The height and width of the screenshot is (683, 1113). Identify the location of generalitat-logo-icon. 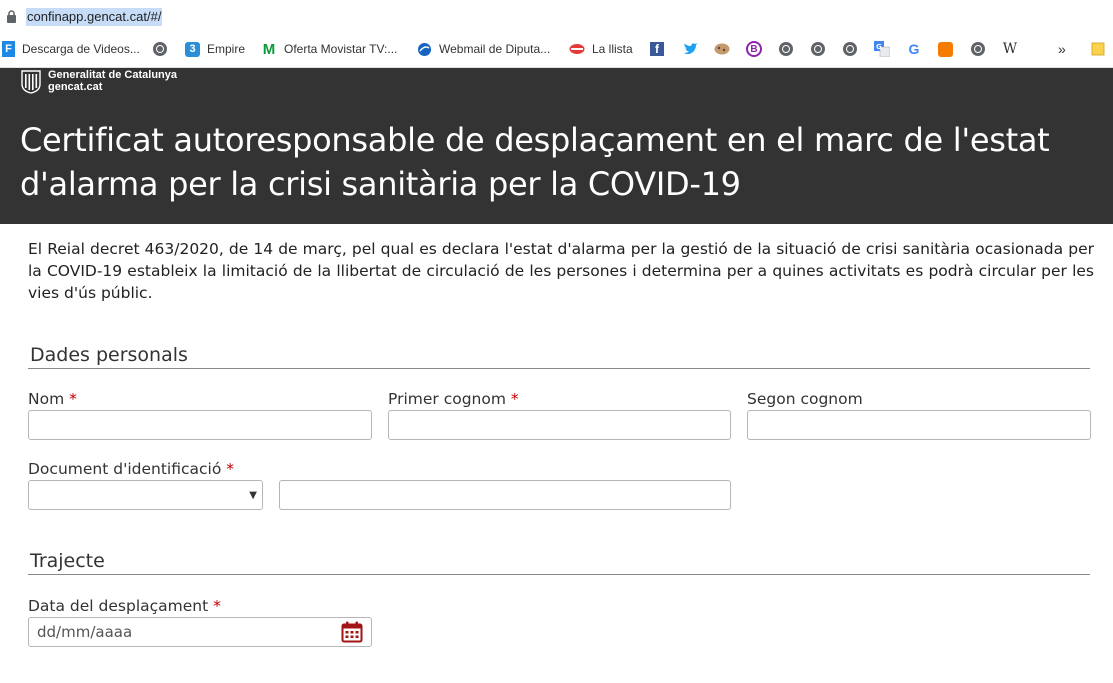
(31, 82).